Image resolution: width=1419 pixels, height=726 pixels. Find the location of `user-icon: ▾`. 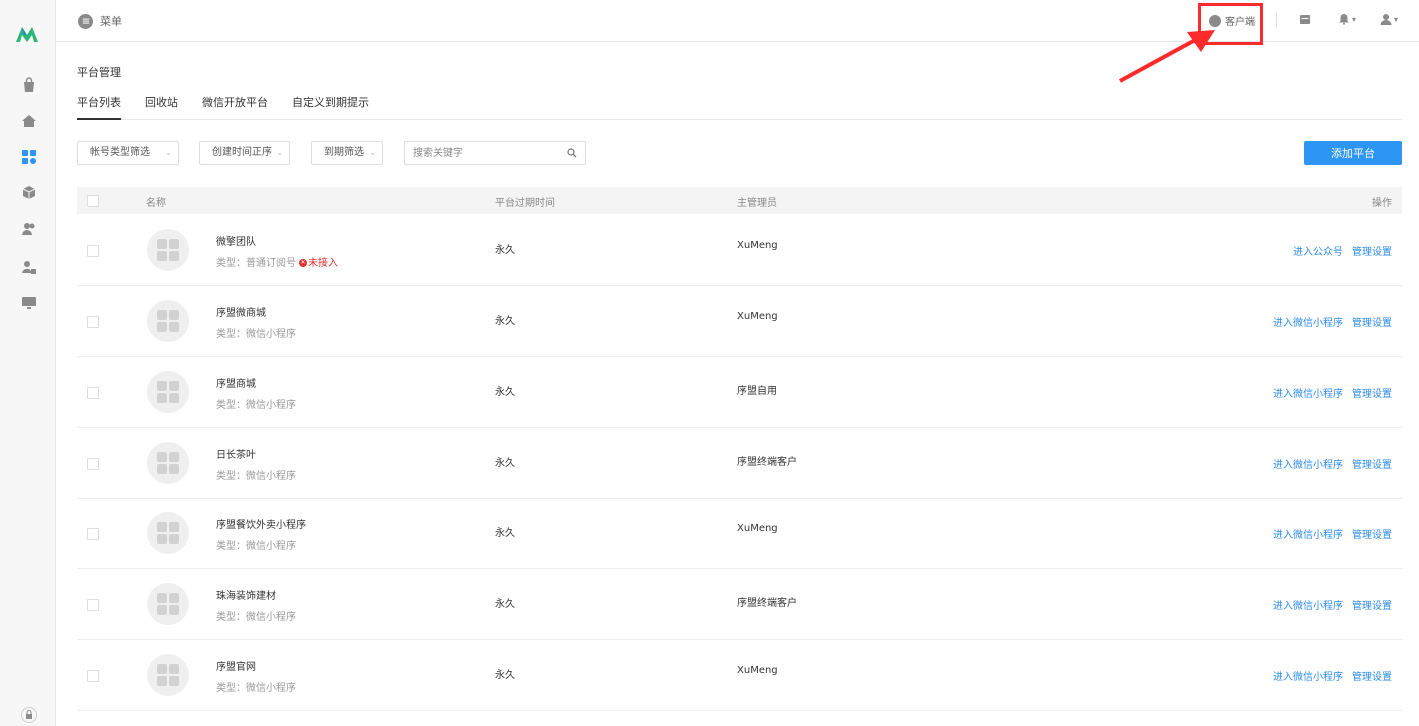

user-icon: ▾ is located at coordinates (1389, 19).